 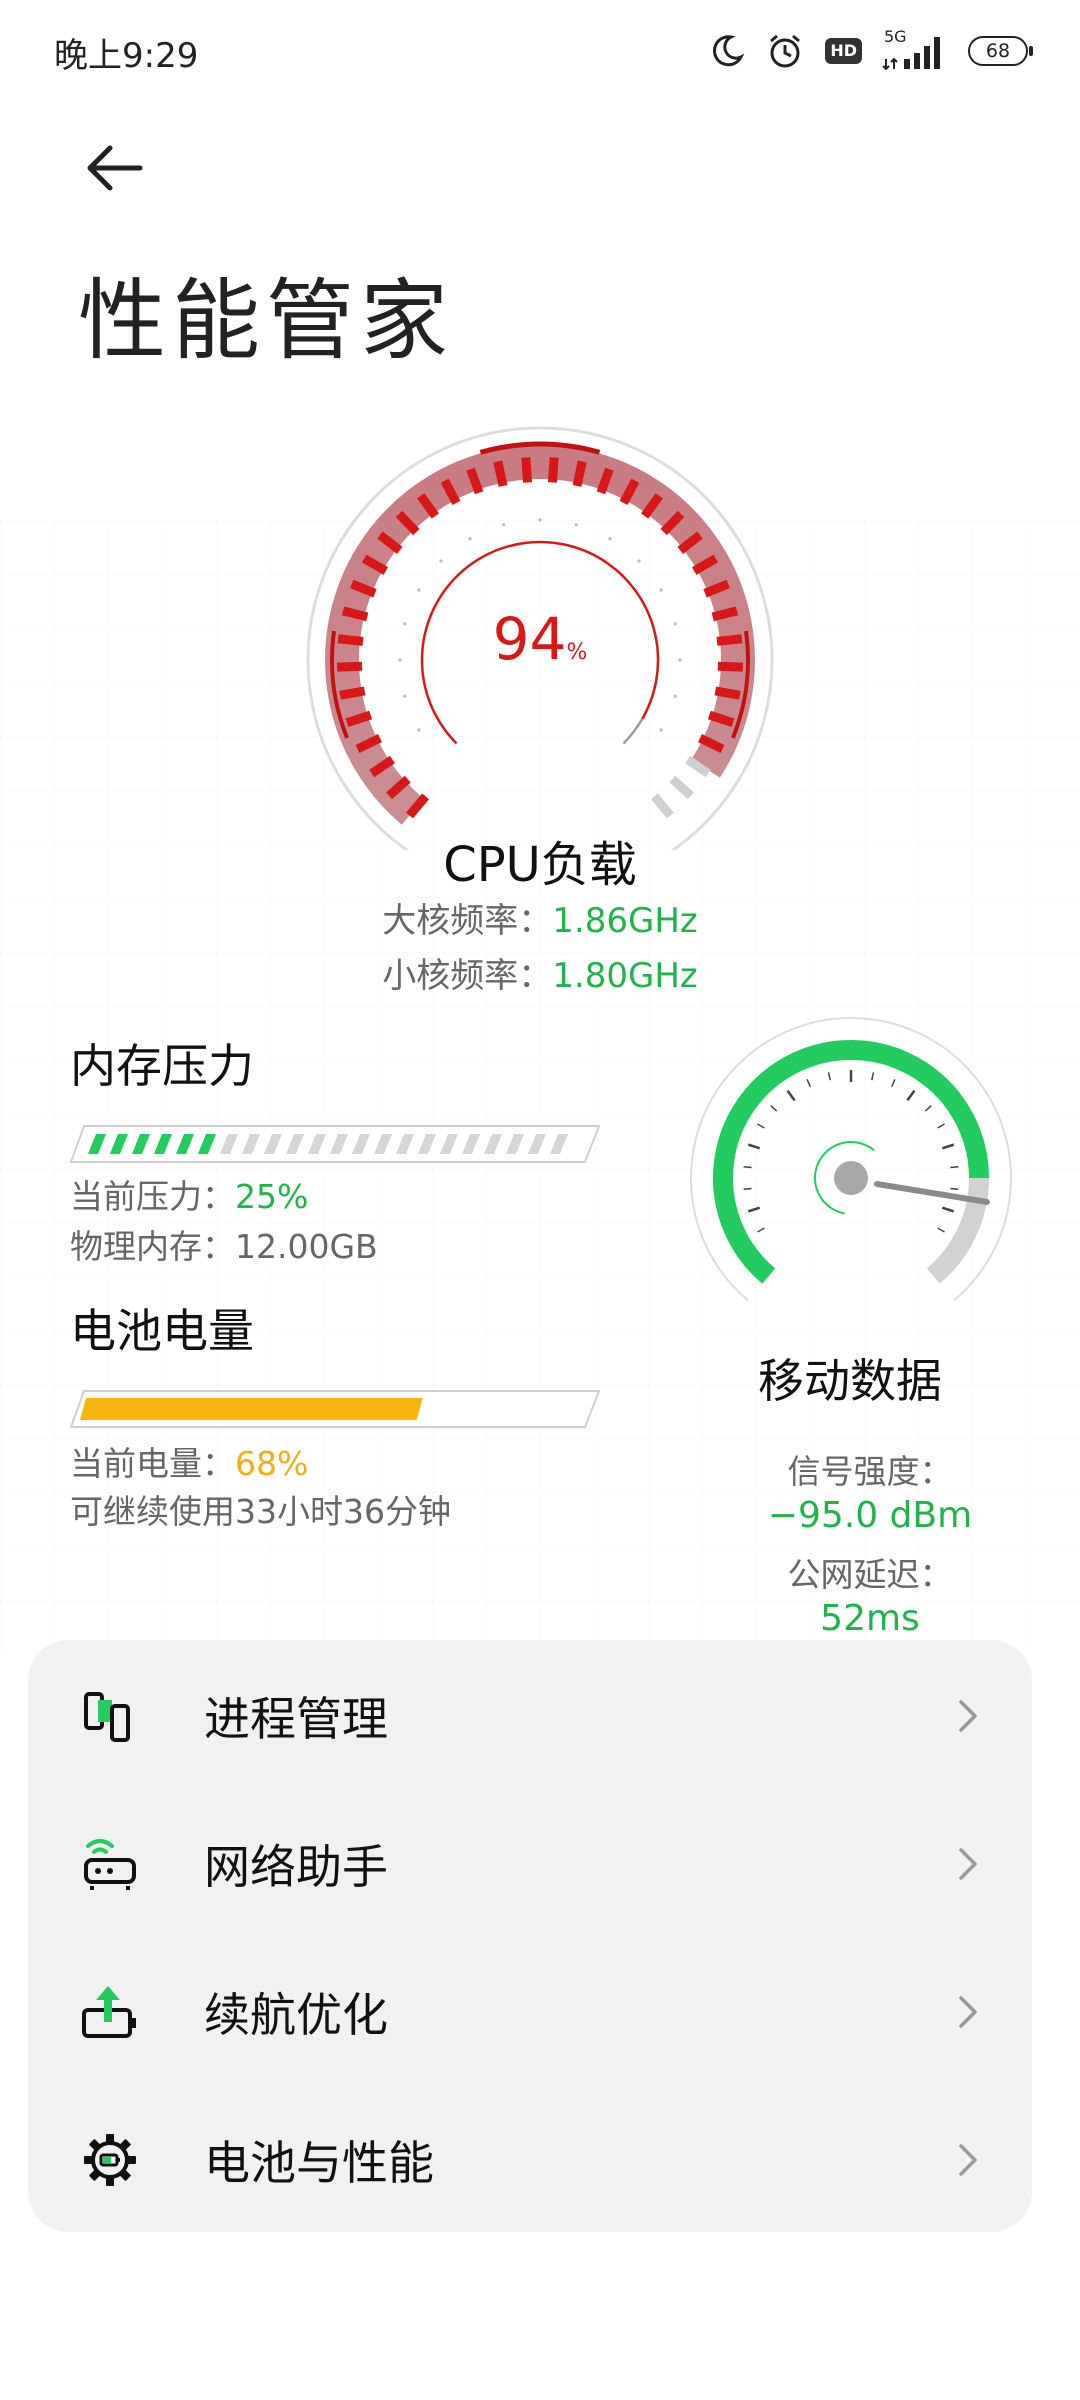 I want to click on menu-item-label: 续航优化, so click(x=296, y=2015).